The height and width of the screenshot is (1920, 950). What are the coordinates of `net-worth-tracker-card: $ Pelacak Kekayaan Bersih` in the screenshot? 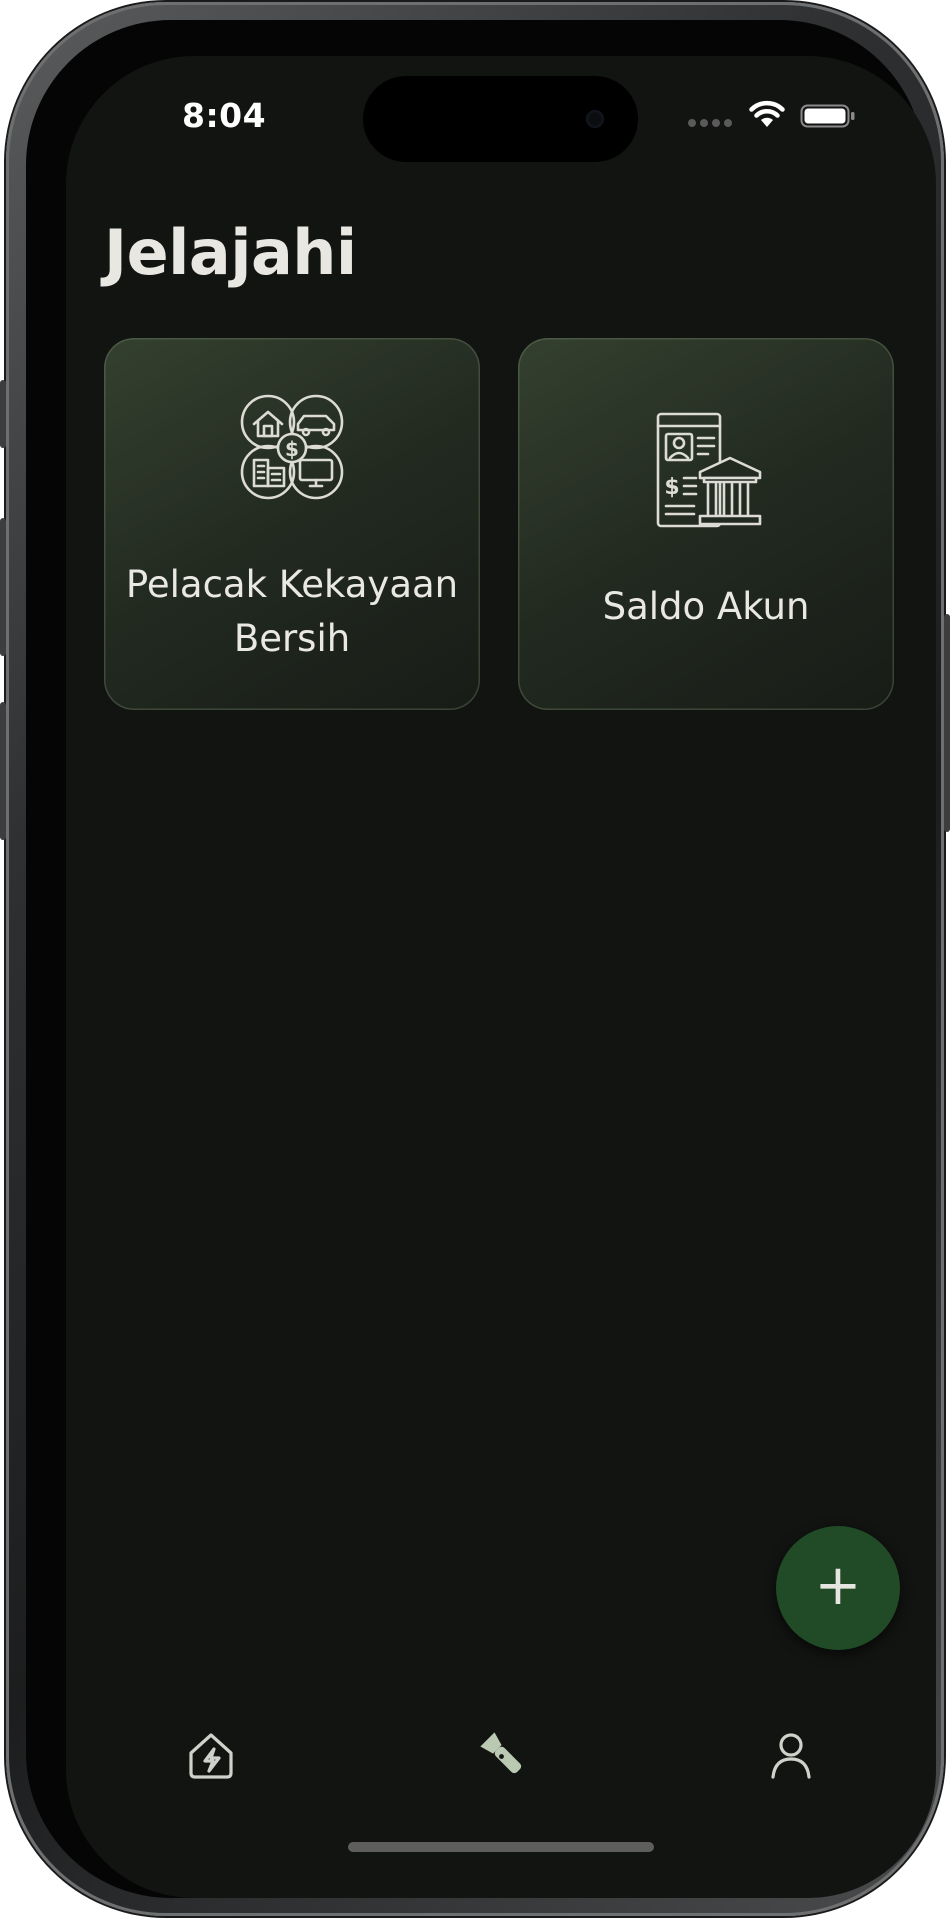 It's located at (292, 524).